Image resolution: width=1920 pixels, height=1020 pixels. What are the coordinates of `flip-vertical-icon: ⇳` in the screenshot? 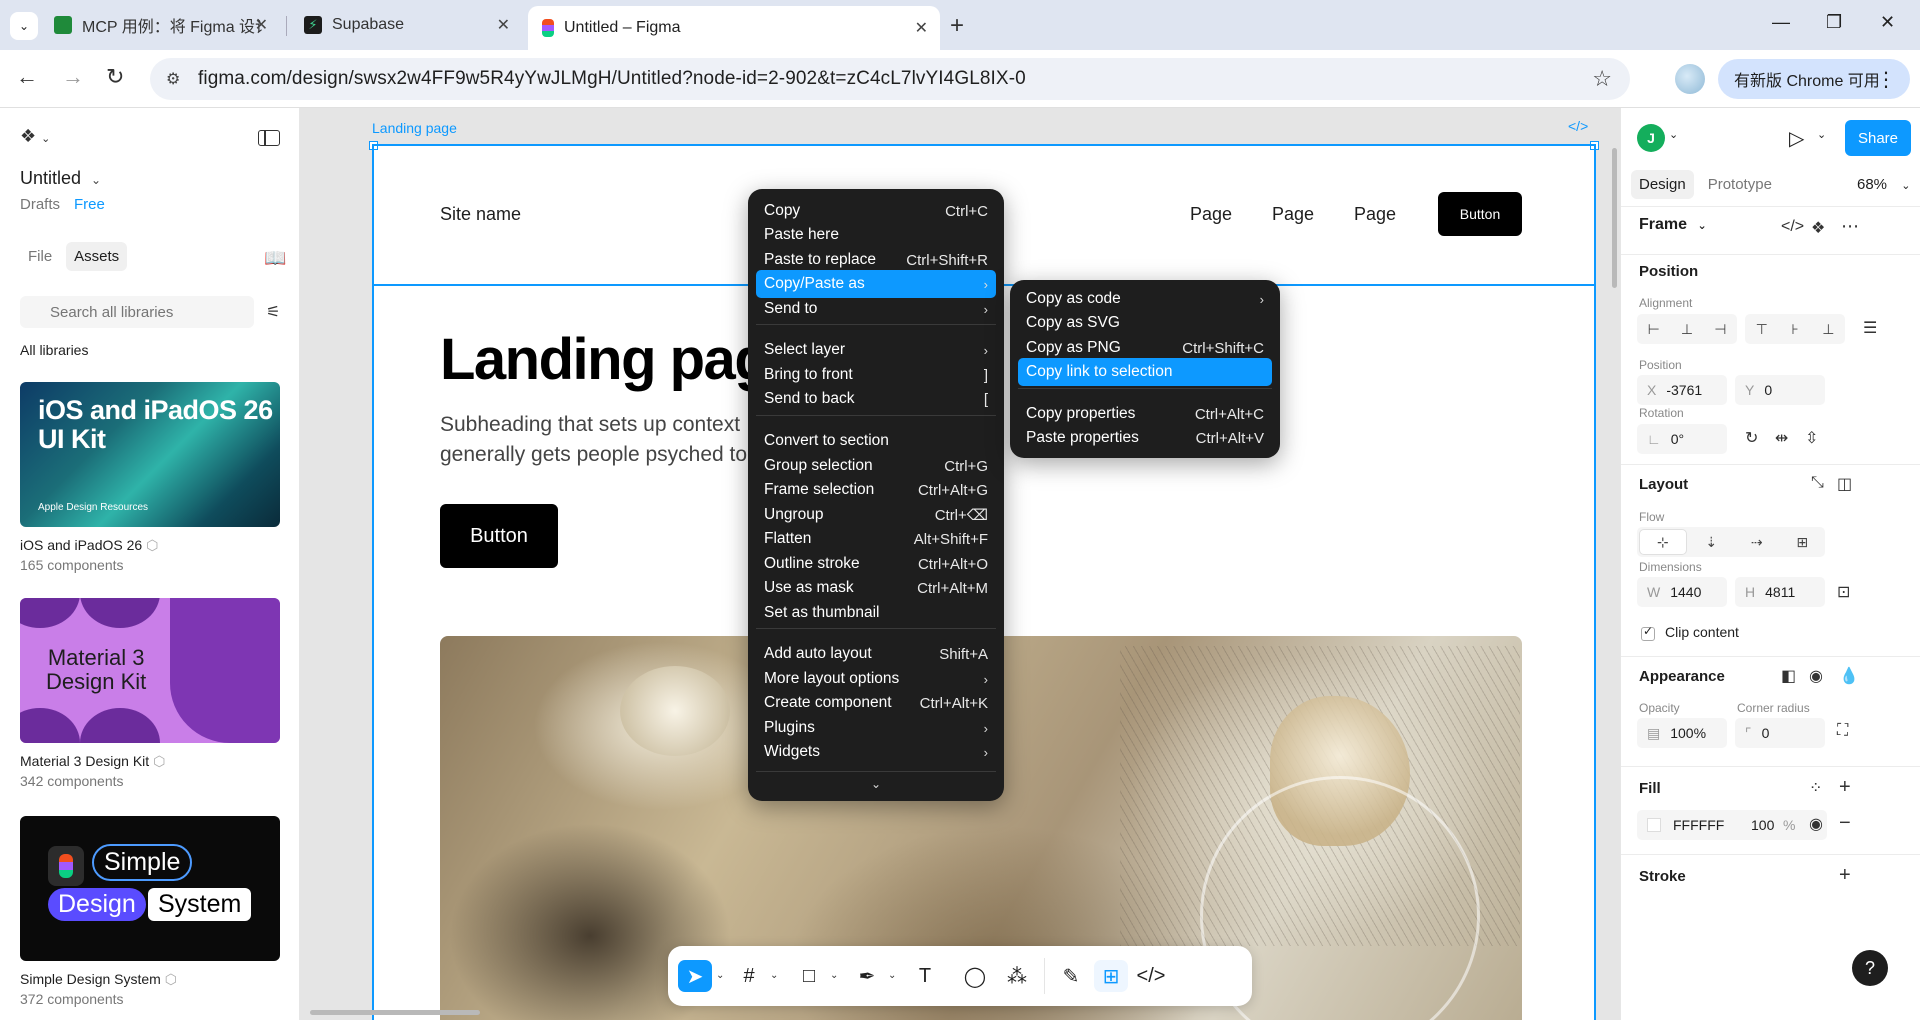 It's located at (1811, 438).